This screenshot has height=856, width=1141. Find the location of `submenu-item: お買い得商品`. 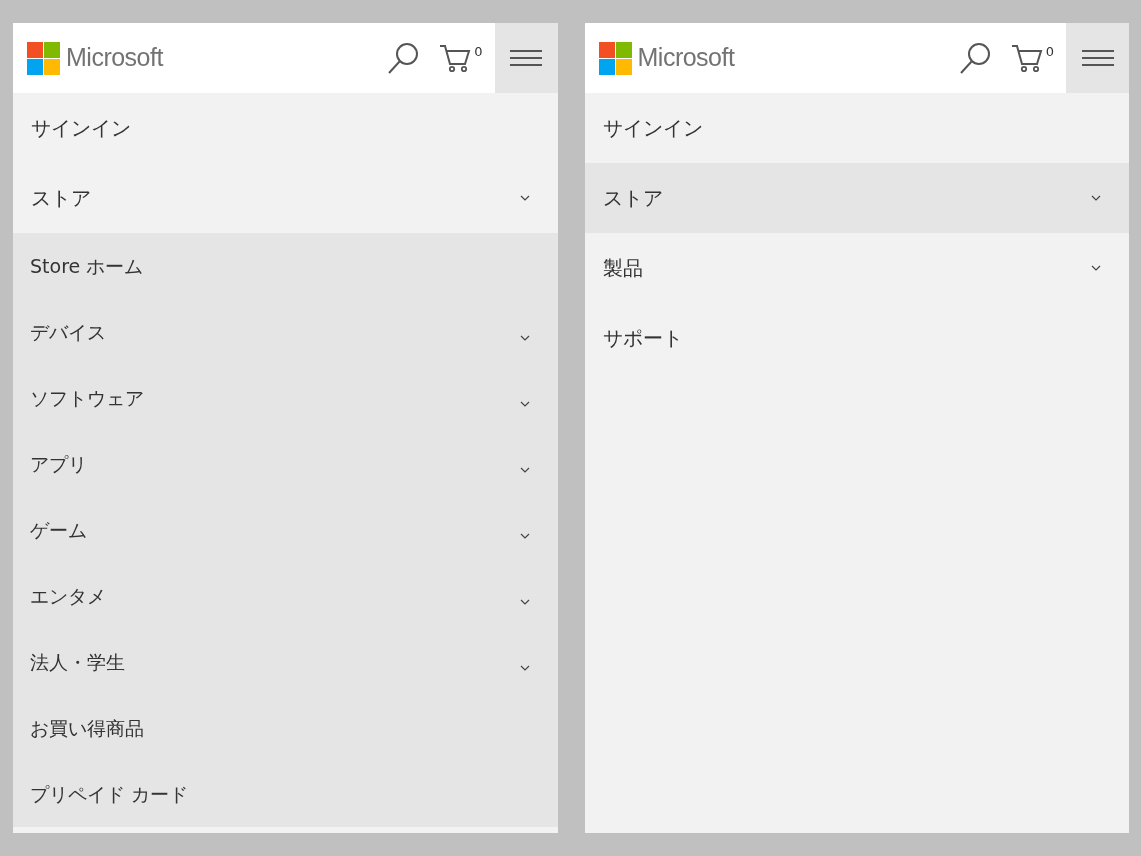

submenu-item: お買い得商品 is located at coordinates (285, 728).